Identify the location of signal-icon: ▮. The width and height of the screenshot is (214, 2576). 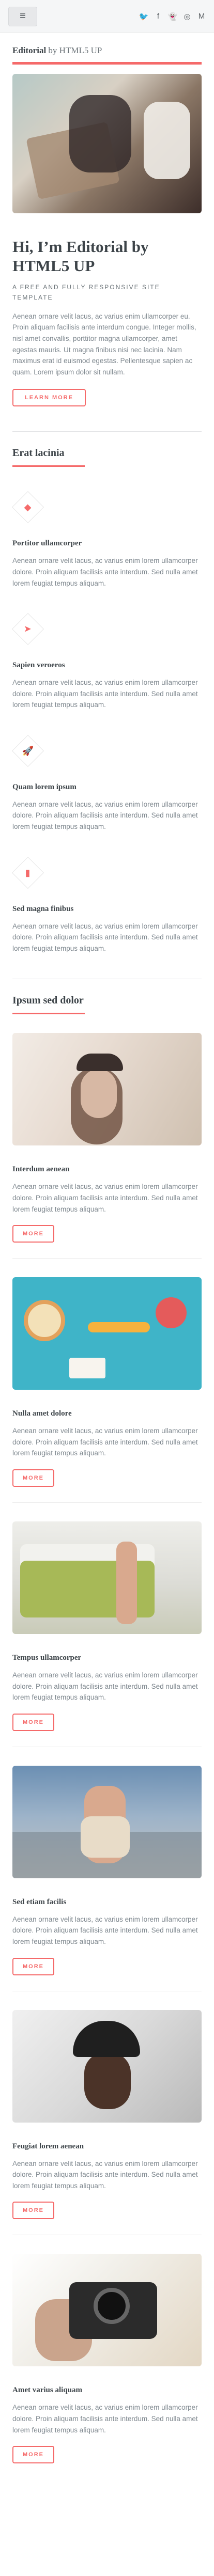
(27, 872).